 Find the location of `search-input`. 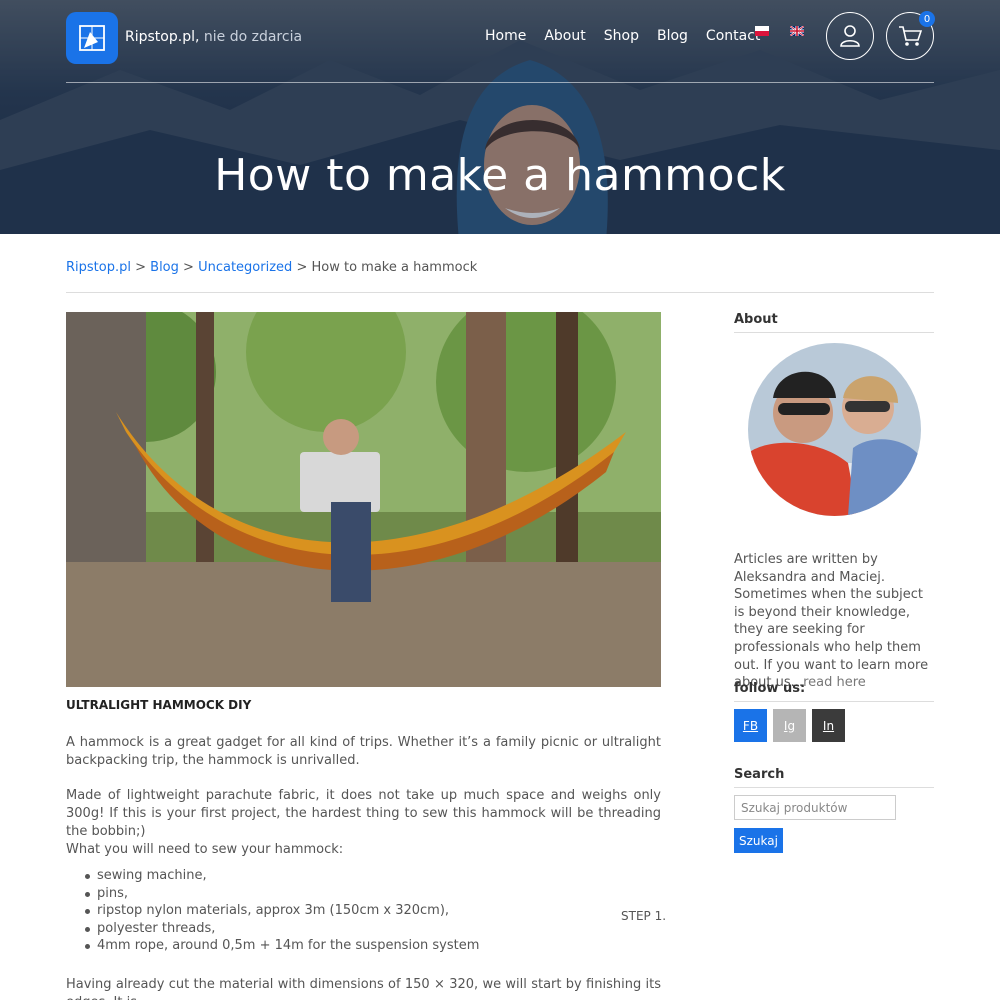

search-input is located at coordinates (815, 807).